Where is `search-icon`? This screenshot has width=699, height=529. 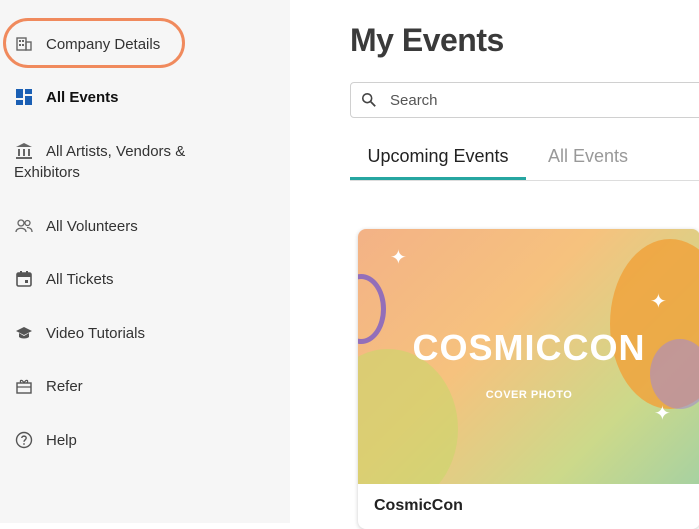
search-icon is located at coordinates (370, 100).